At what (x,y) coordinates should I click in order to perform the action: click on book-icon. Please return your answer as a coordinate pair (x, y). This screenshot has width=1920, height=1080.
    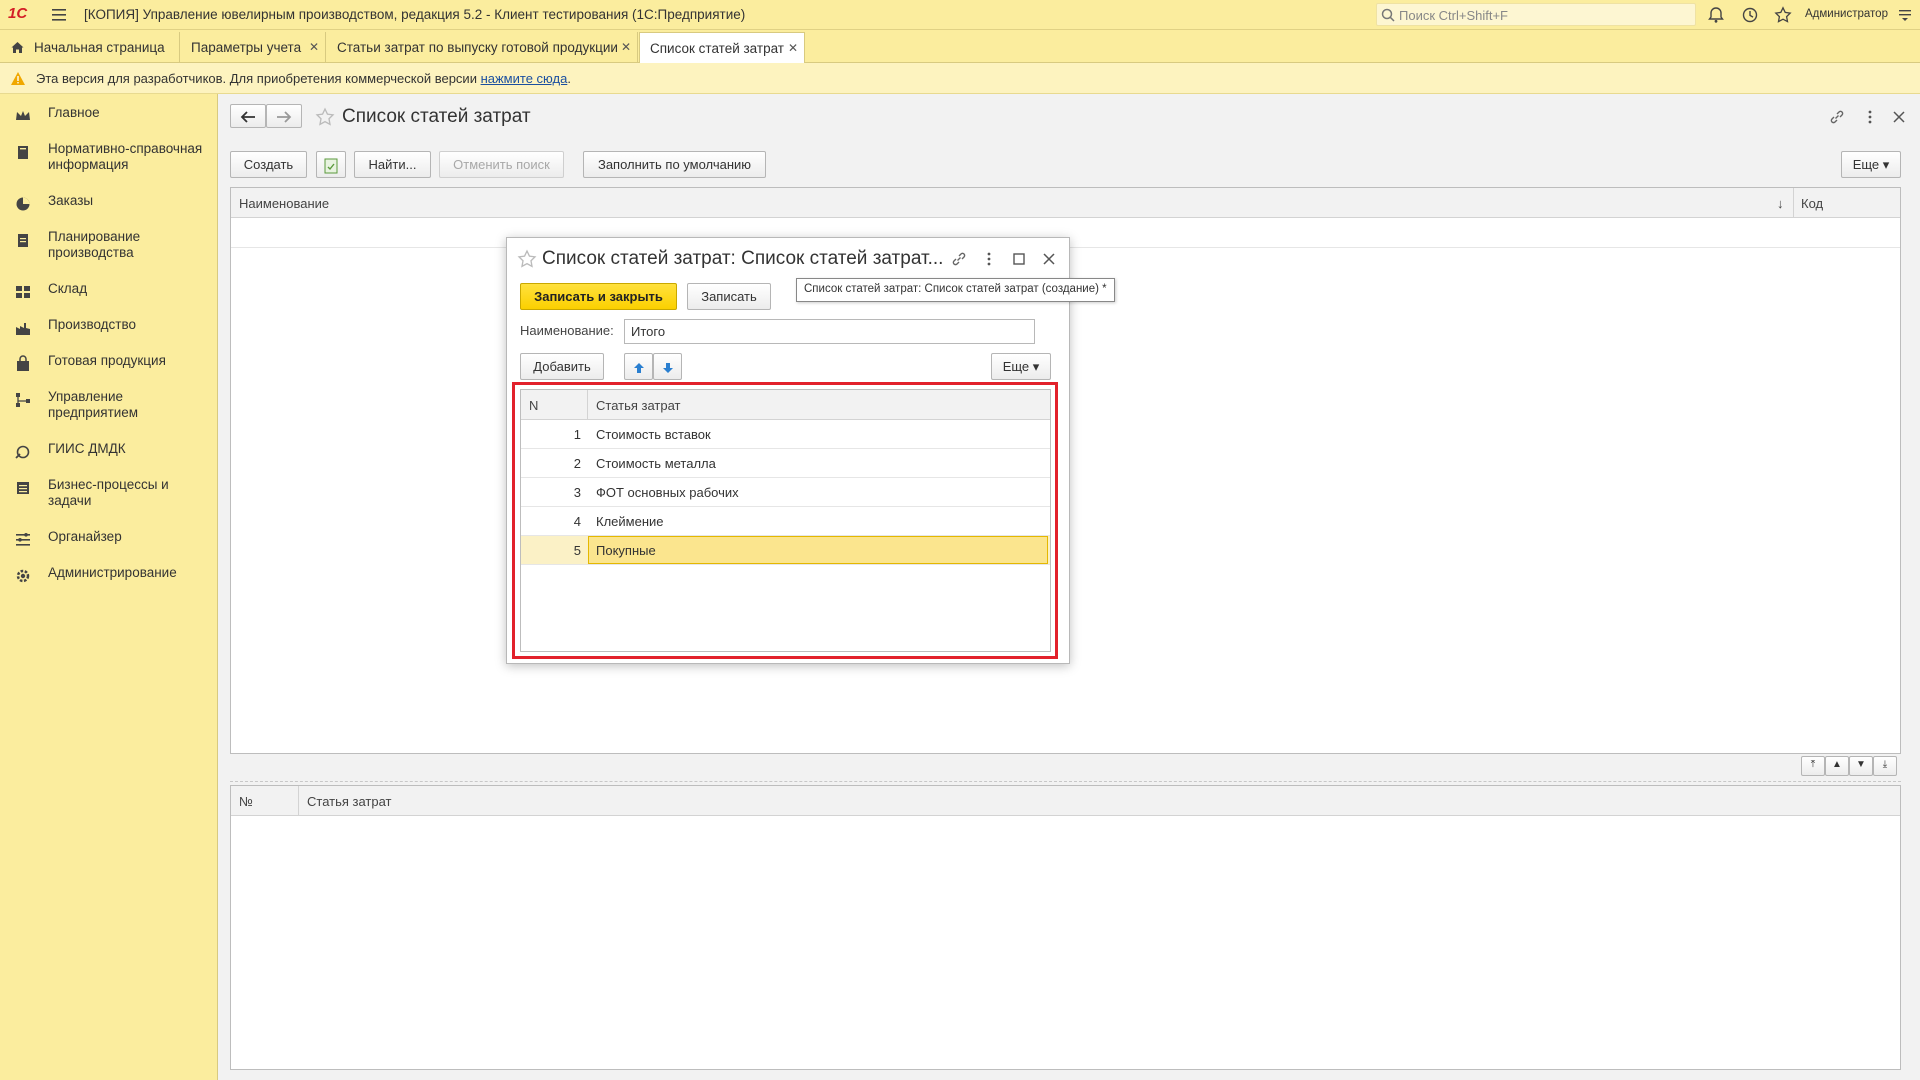
    Looking at the image, I should click on (23, 152).